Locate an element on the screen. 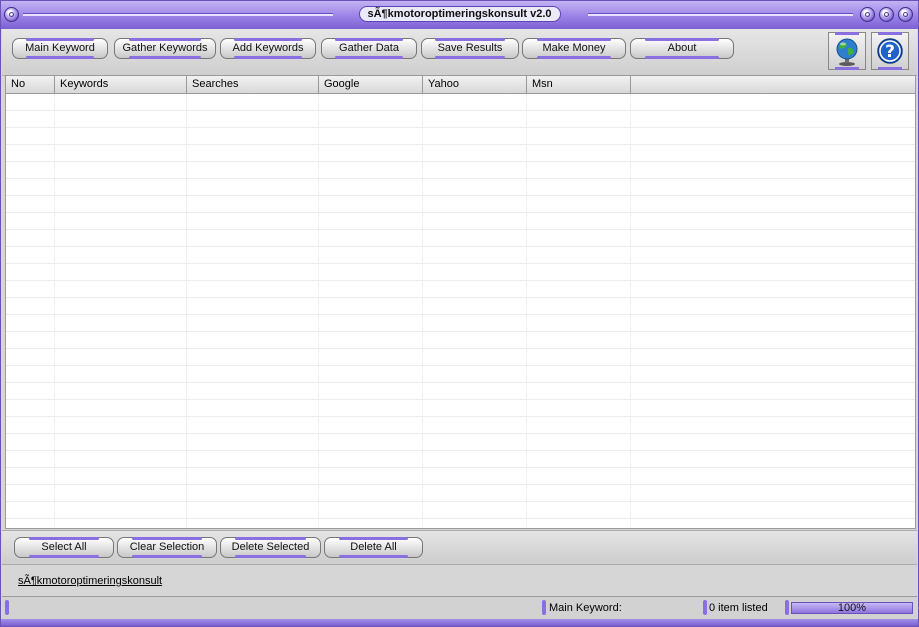 Image resolution: width=919 pixels, height=627 pixels. column-header-msn: Msn is located at coordinates (579, 84).